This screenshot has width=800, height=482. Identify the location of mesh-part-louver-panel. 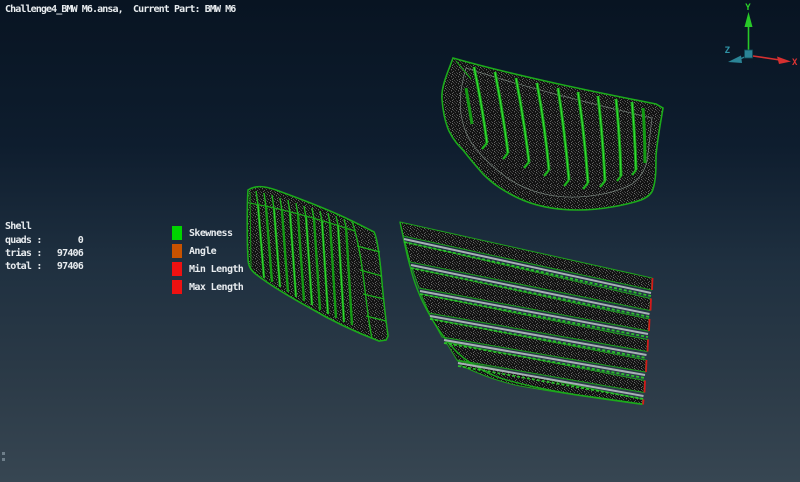
(526, 313).